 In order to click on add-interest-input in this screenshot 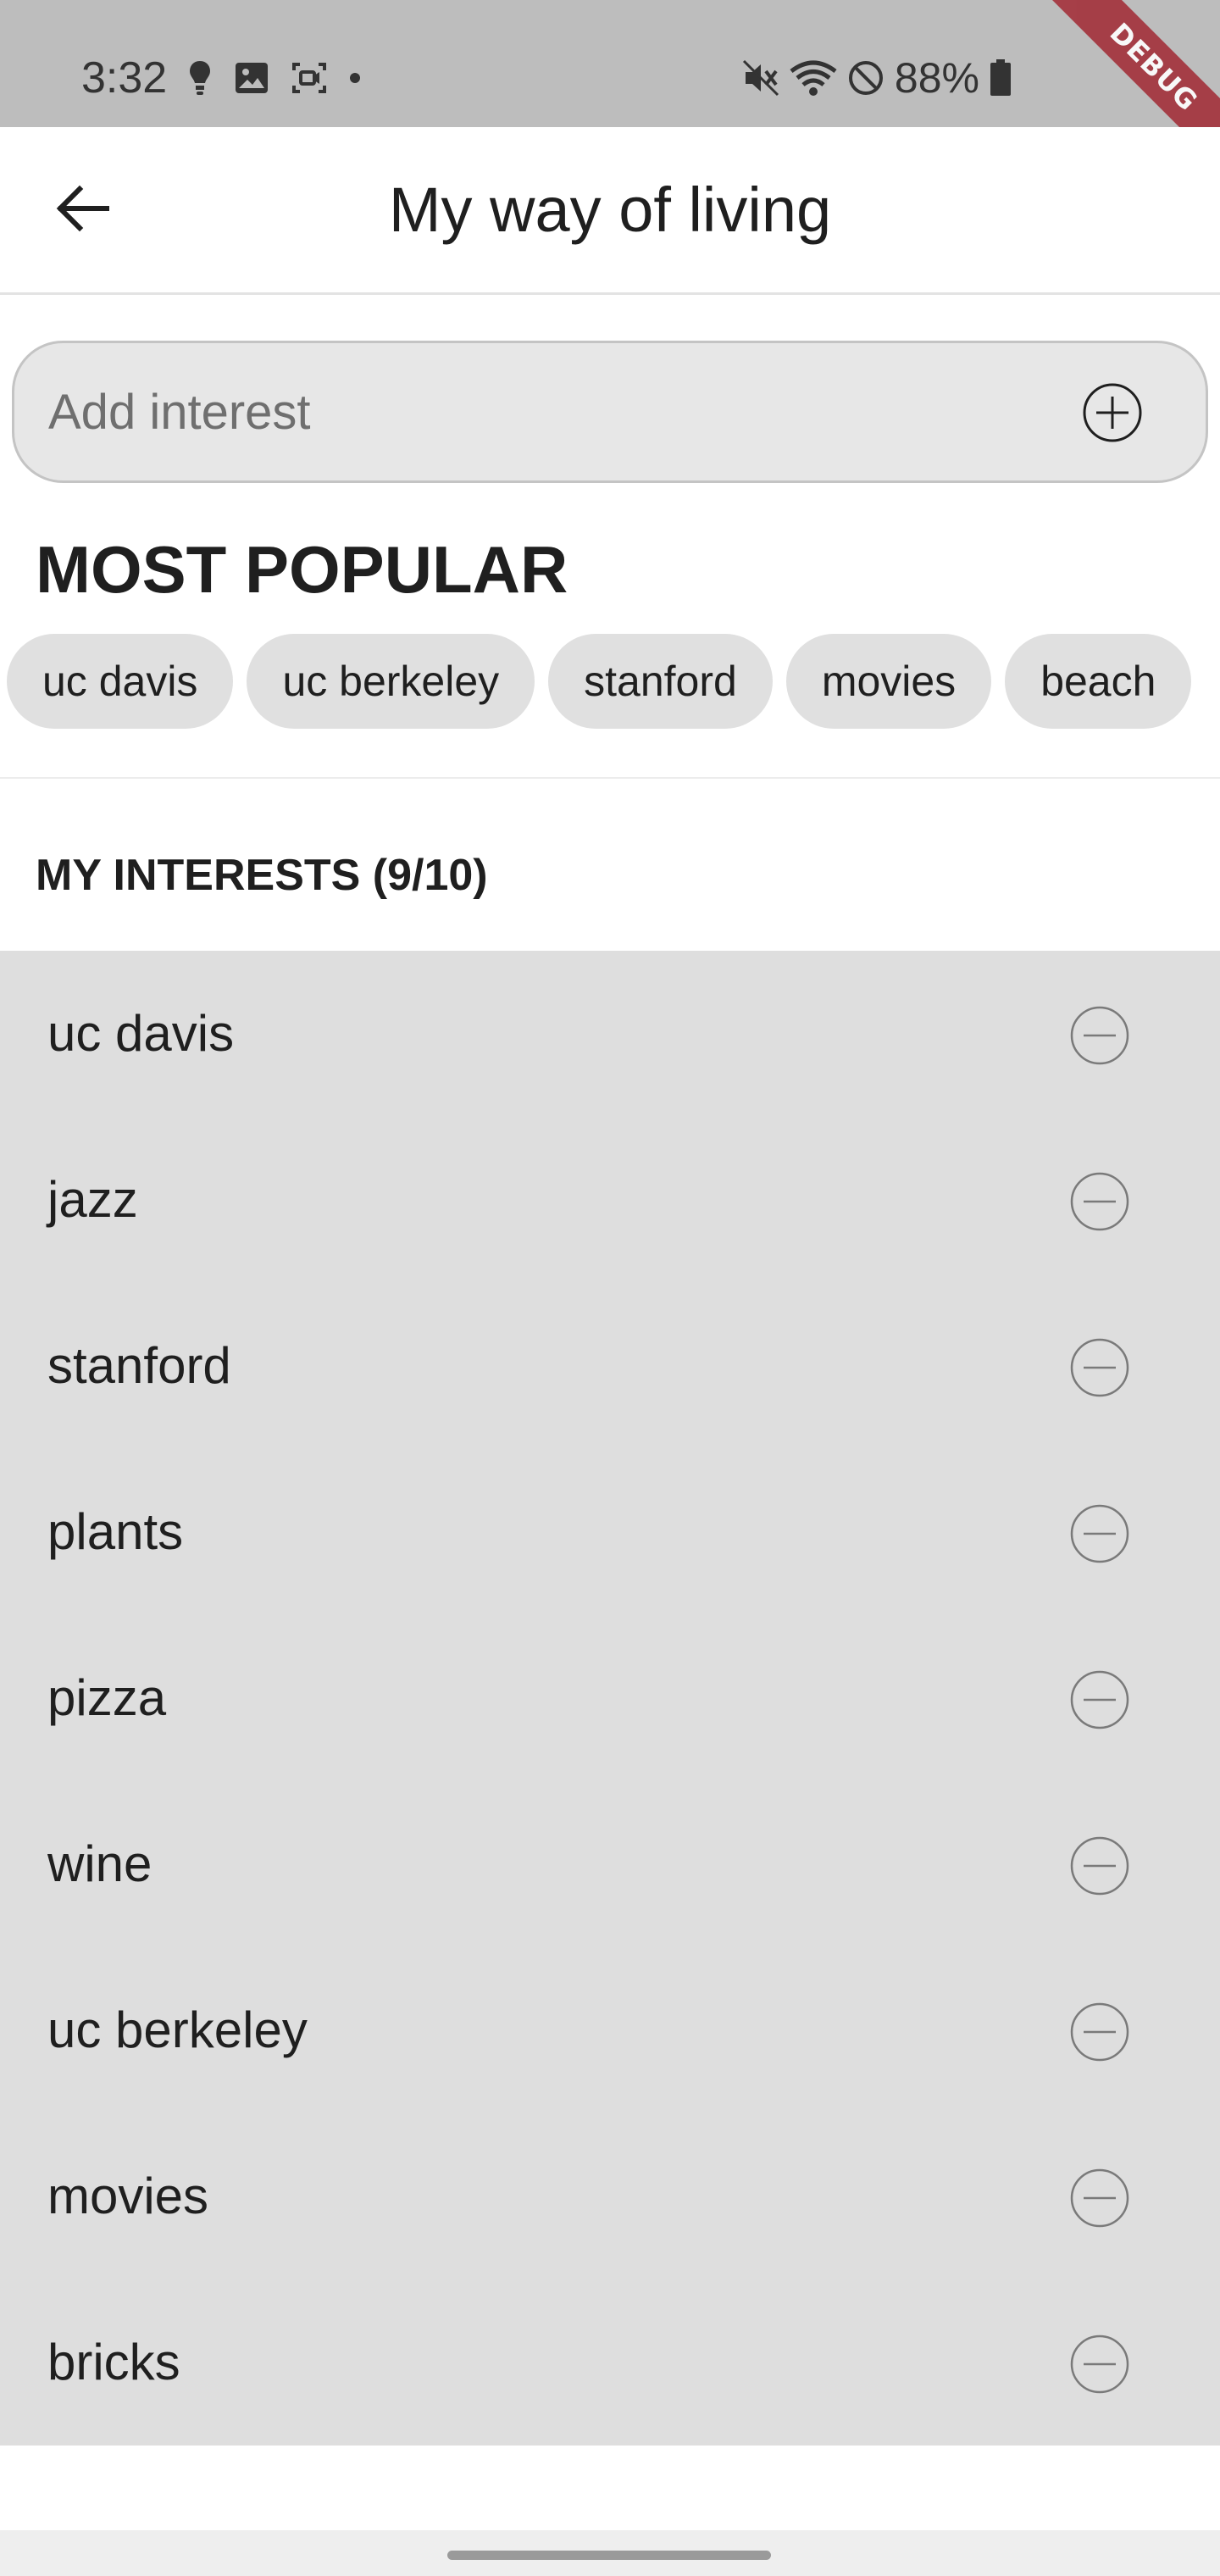, I will do `click(535, 411)`.